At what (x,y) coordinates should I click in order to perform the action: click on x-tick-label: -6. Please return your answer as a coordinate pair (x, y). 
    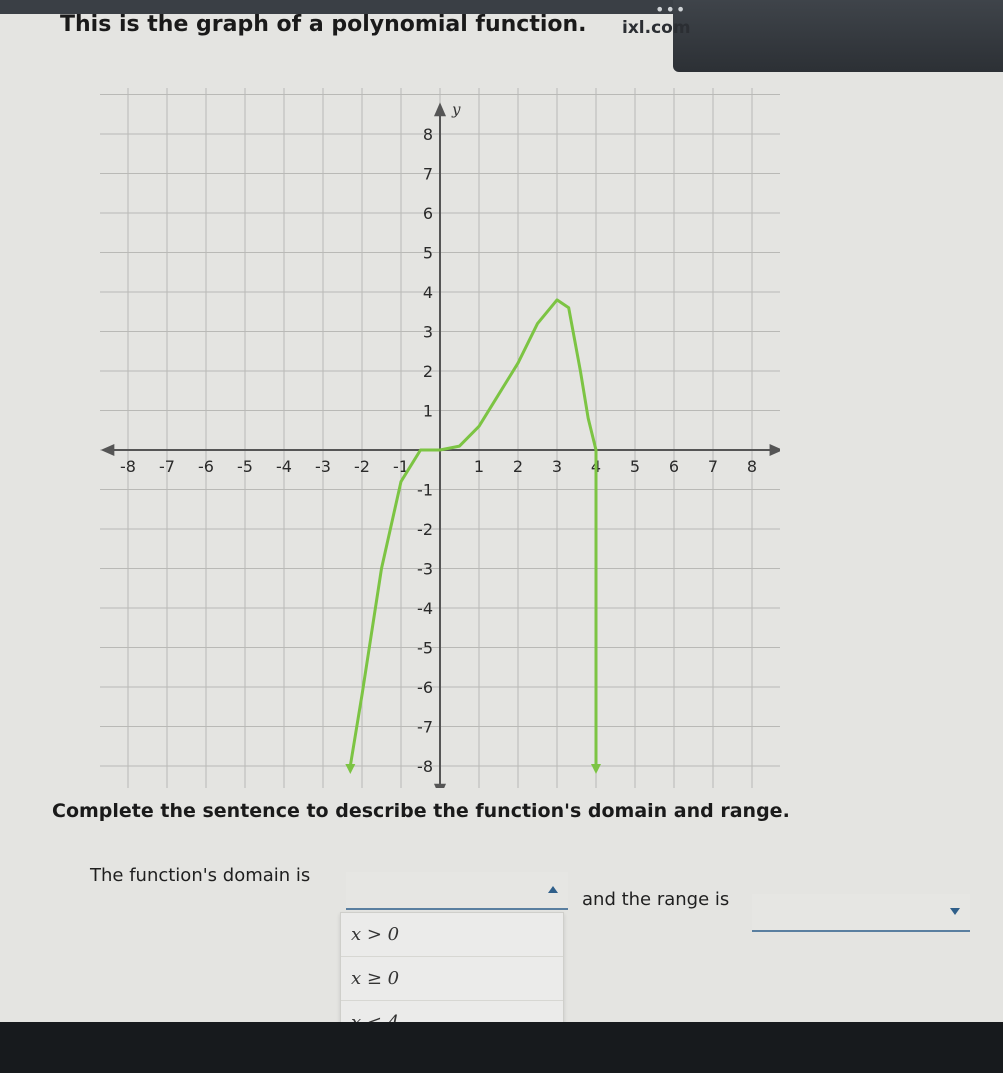
    Looking at the image, I should click on (206, 466).